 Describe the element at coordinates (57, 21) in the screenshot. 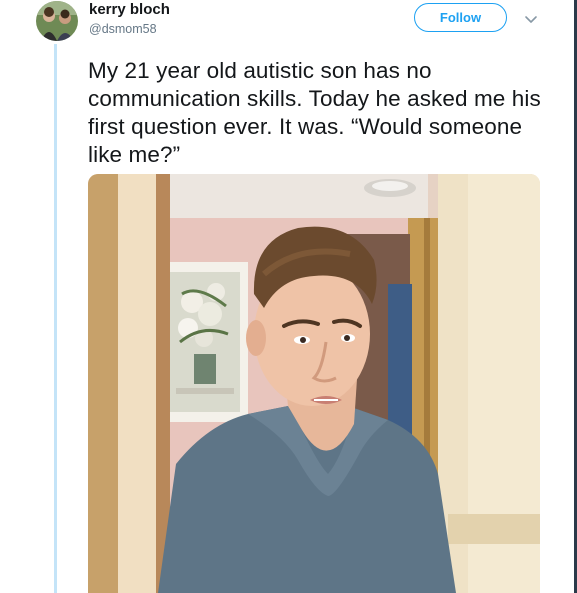

I see `avatar` at that location.